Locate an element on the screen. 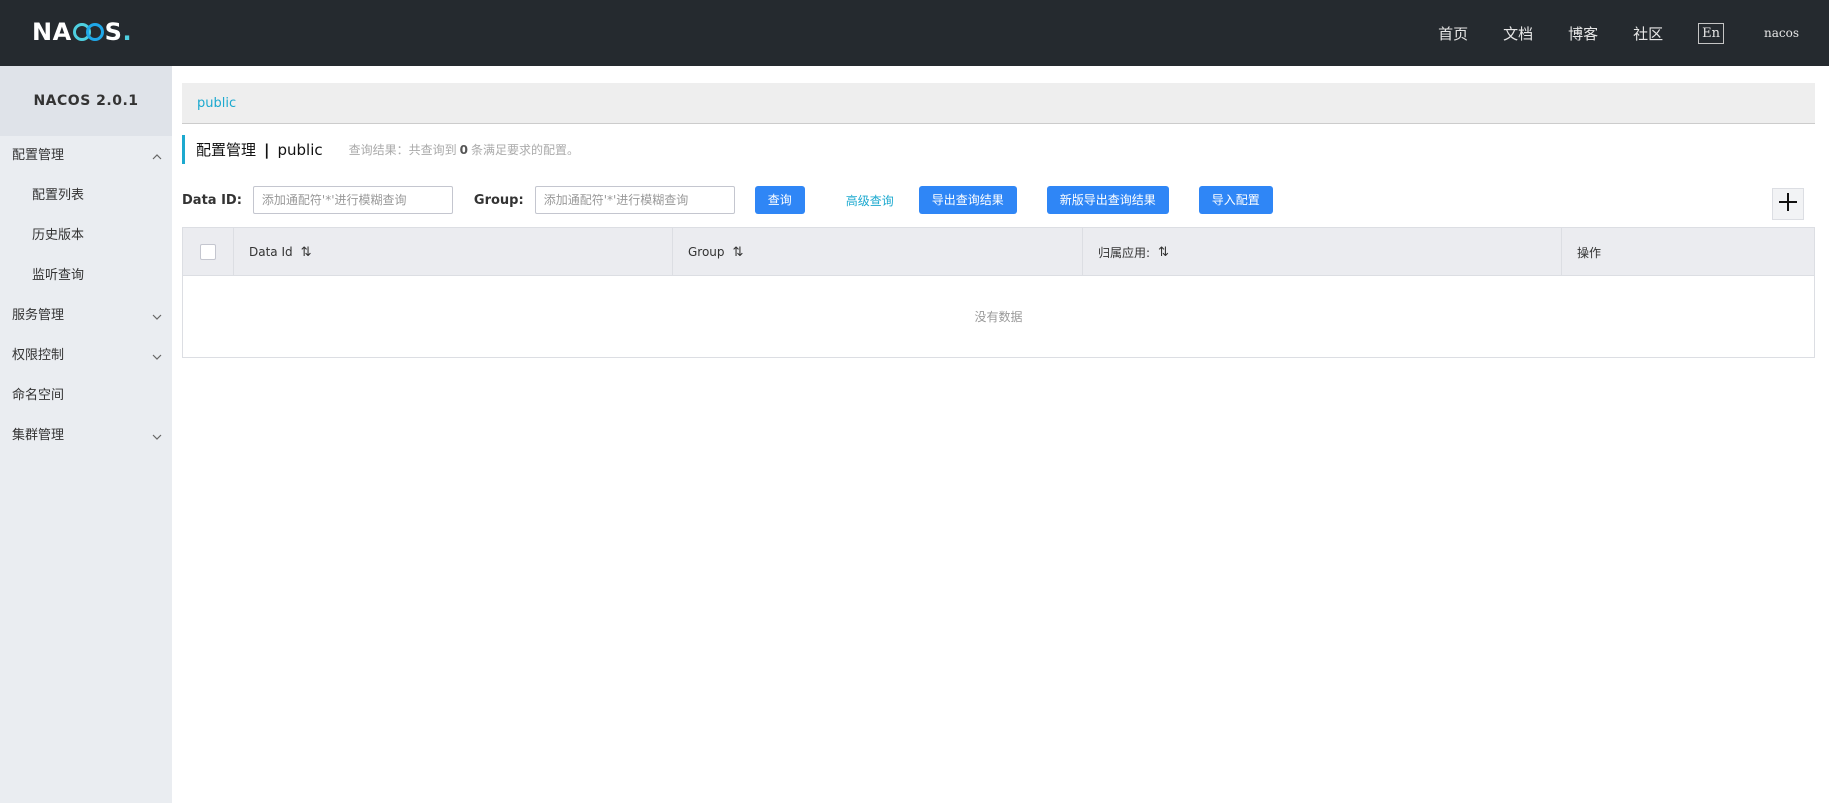 This screenshot has height=803, width=1829. export-button: 导出查询结果 is located at coordinates (967, 200).